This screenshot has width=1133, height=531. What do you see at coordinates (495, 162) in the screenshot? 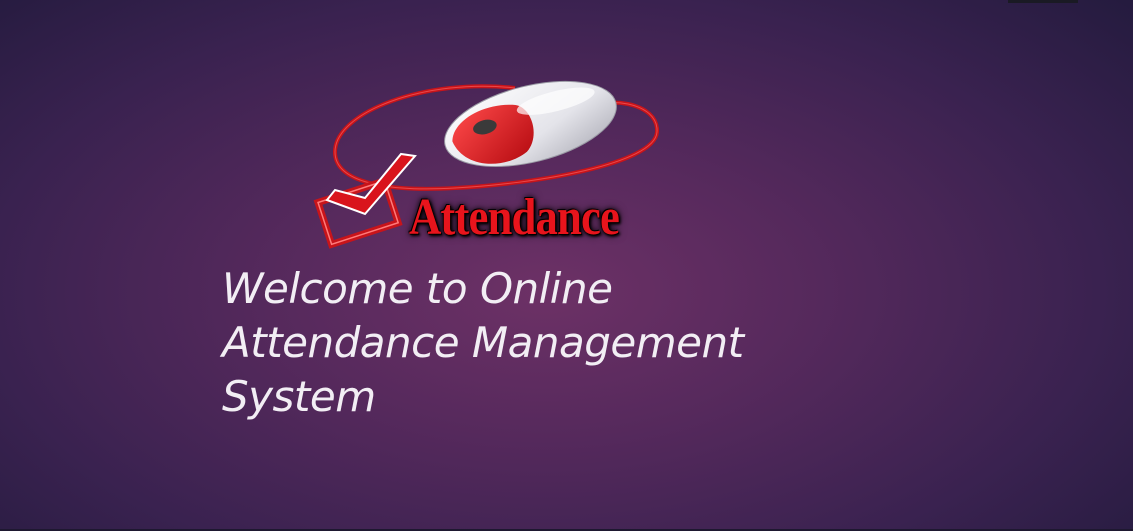
I see `attendance-logo: Attendance` at bounding box center [495, 162].